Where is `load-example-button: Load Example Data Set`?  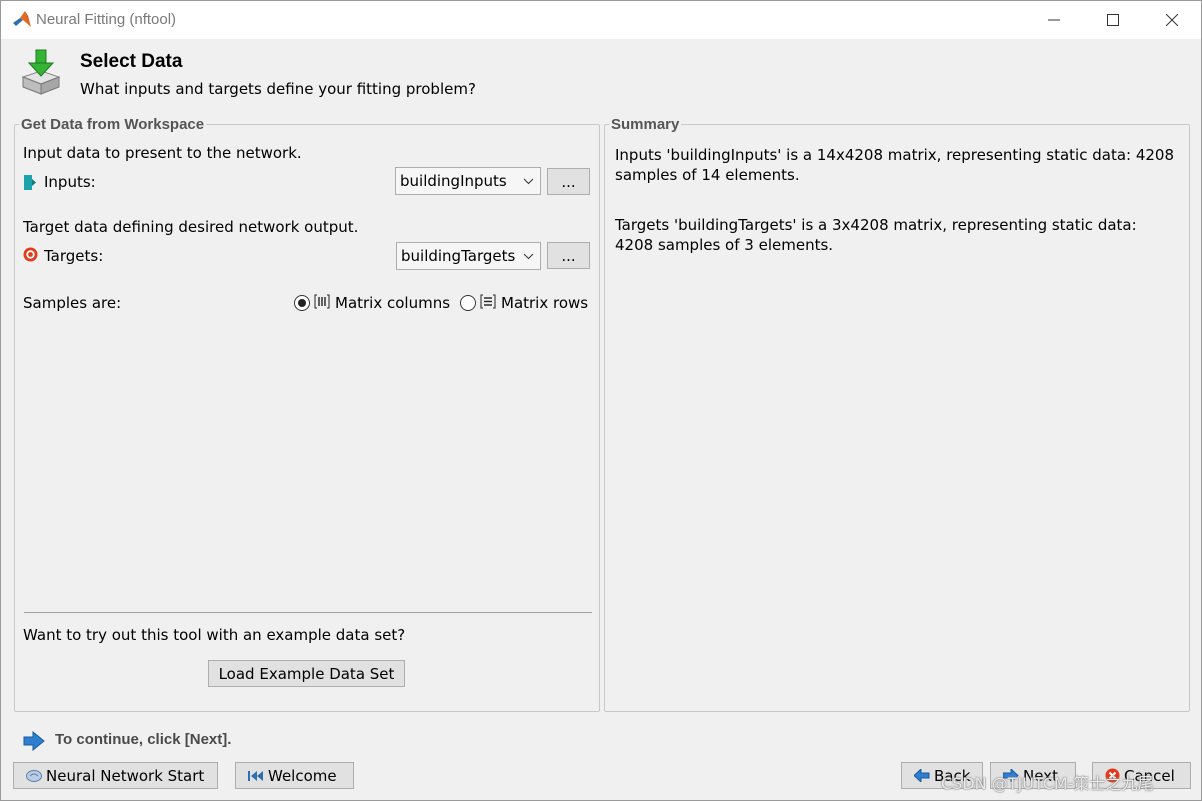 load-example-button: Load Example Data Set is located at coordinates (306, 673).